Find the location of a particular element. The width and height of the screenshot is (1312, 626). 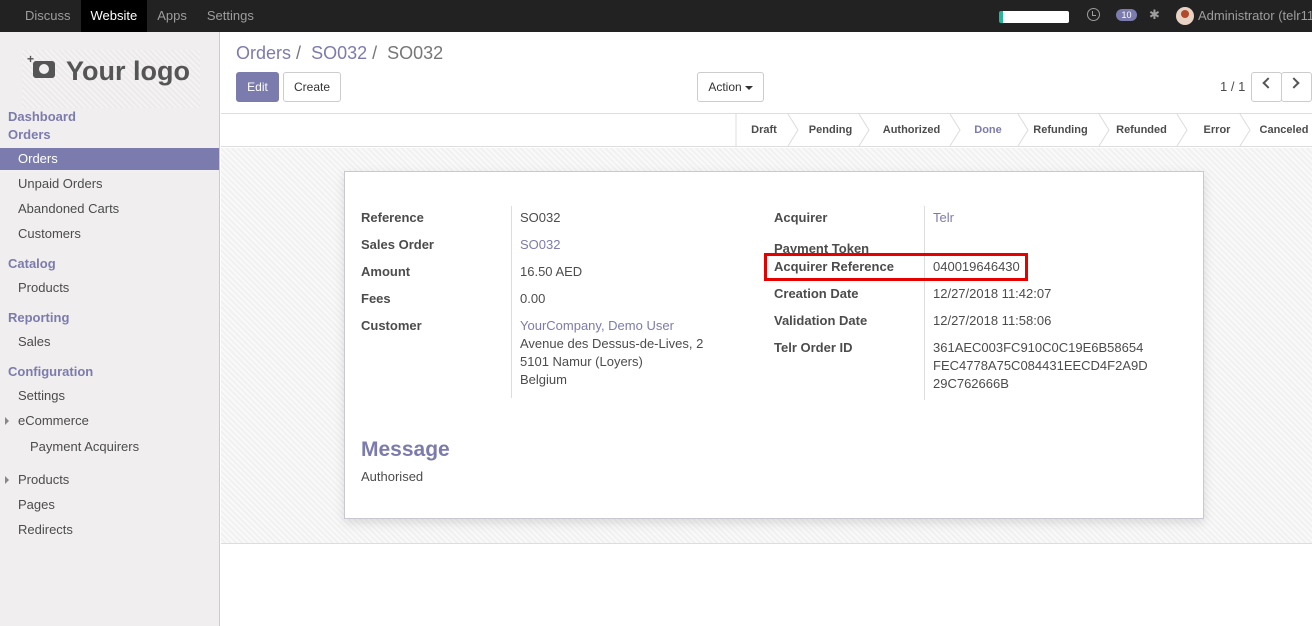

amount-number: 16.50 is located at coordinates (536, 271).